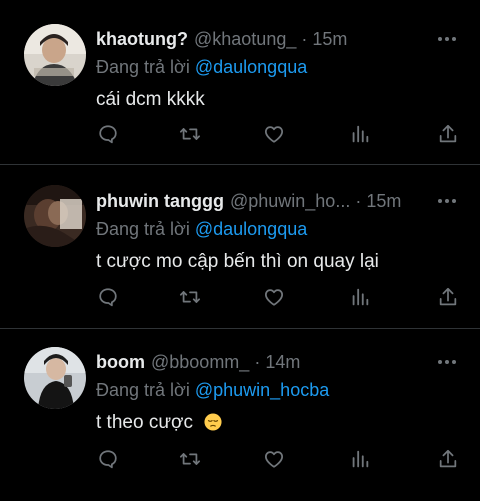 The image size is (480, 501). Describe the element at coordinates (160, 201) in the screenshot. I see `display-name: phuwin tanggg` at that location.